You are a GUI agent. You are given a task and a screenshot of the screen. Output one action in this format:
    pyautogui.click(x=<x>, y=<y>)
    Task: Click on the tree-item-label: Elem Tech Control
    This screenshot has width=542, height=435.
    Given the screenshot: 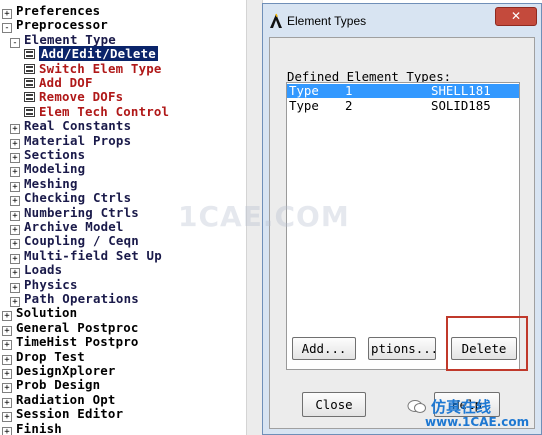 What is the action you would take?
    pyautogui.click(x=104, y=111)
    